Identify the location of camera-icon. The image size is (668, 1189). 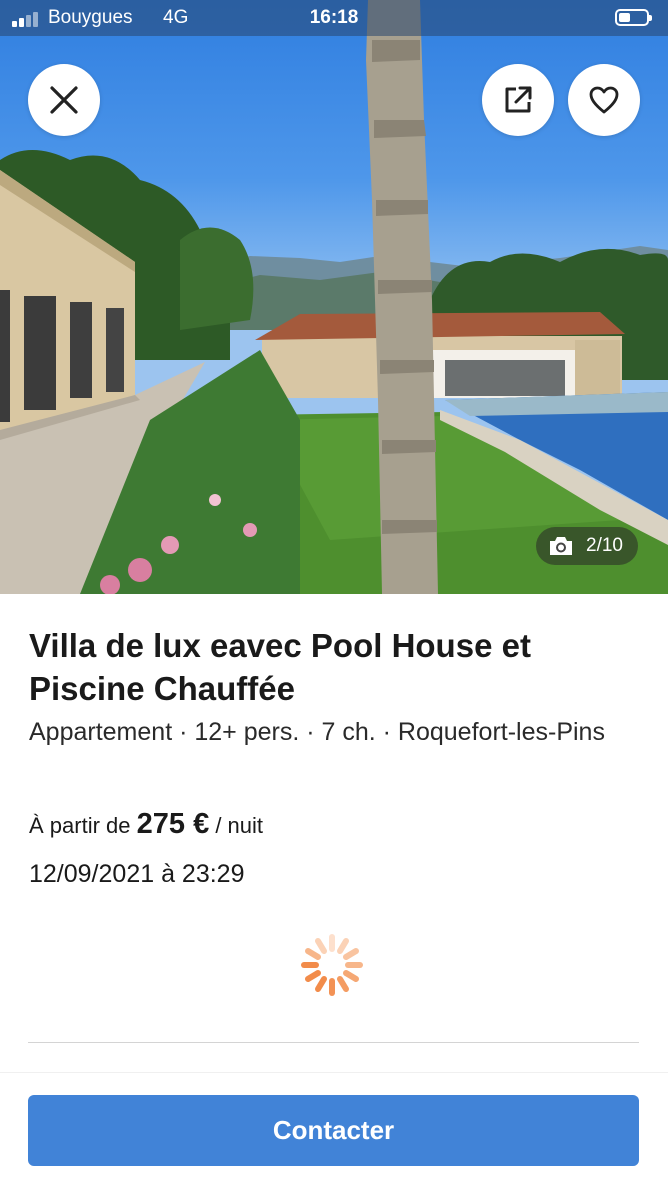
(561, 546).